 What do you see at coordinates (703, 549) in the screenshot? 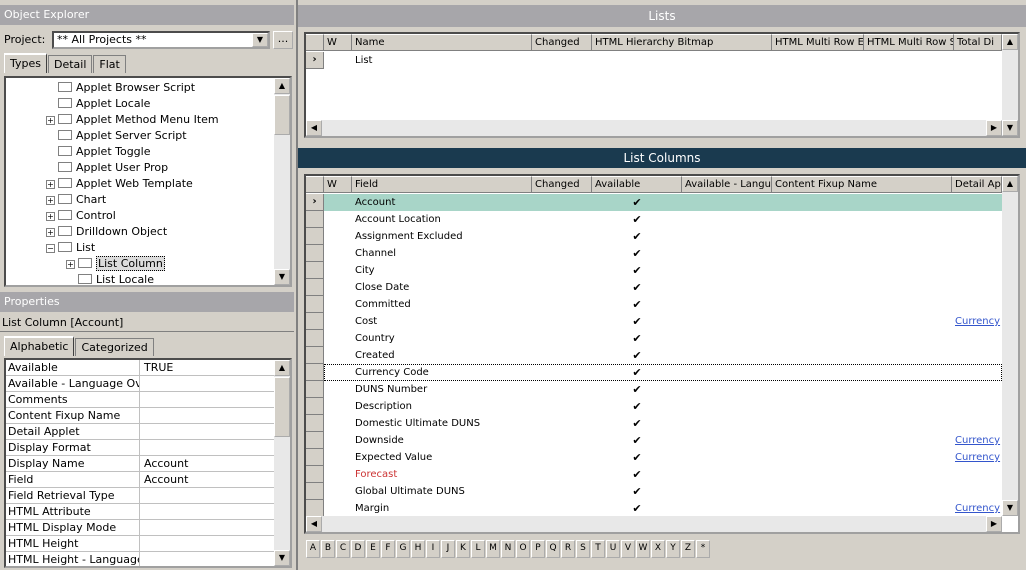
I see `alphabet-letter-button: *` at bounding box center [703, 549].